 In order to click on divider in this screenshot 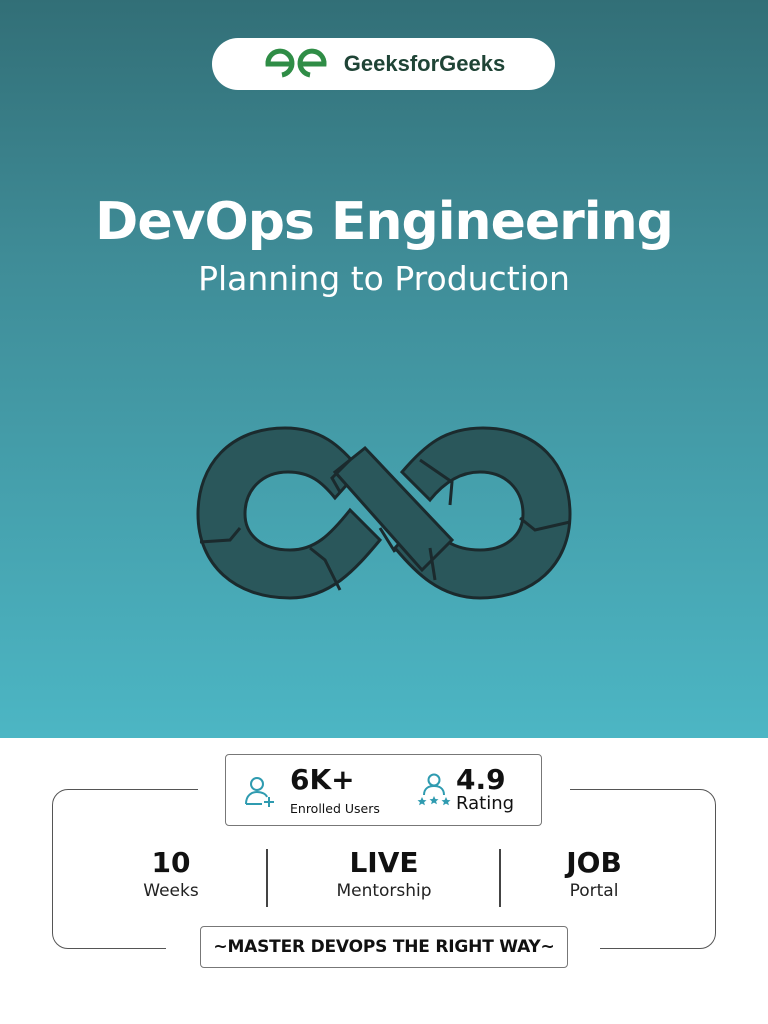, I will do `click(267, 878)`.